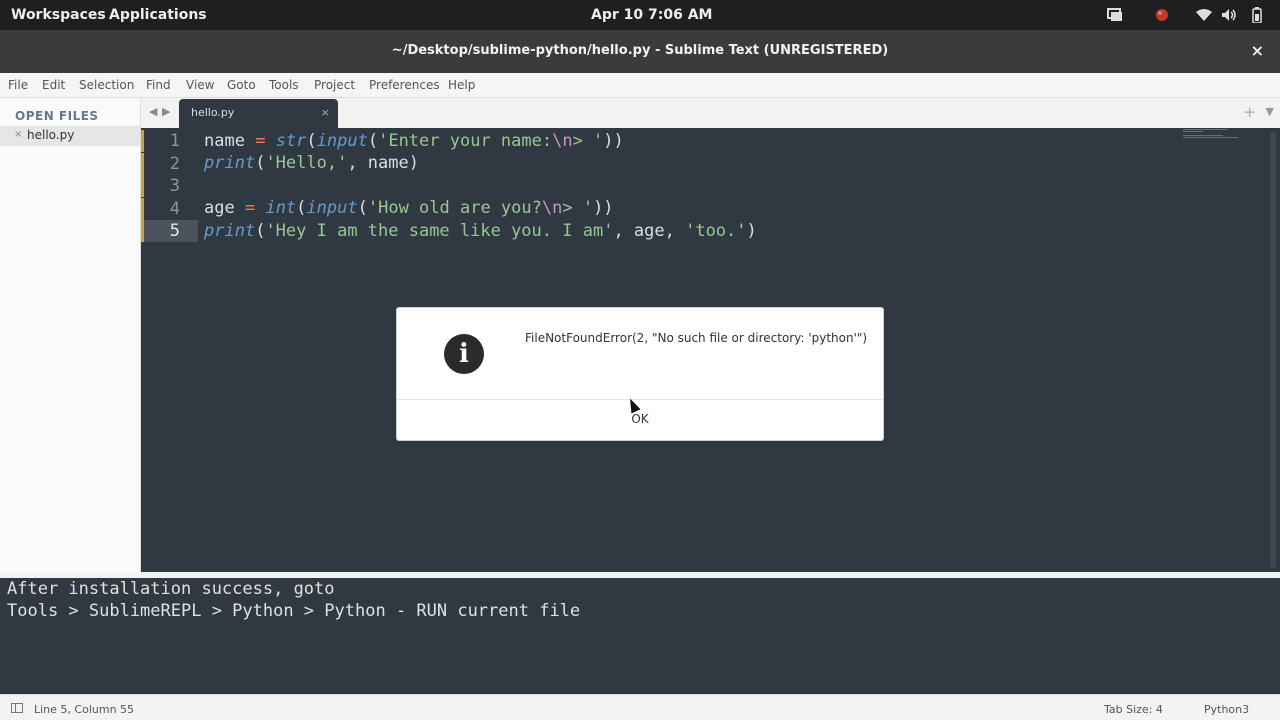  I want to click on tab-label: hello.py, so click(213, 112).